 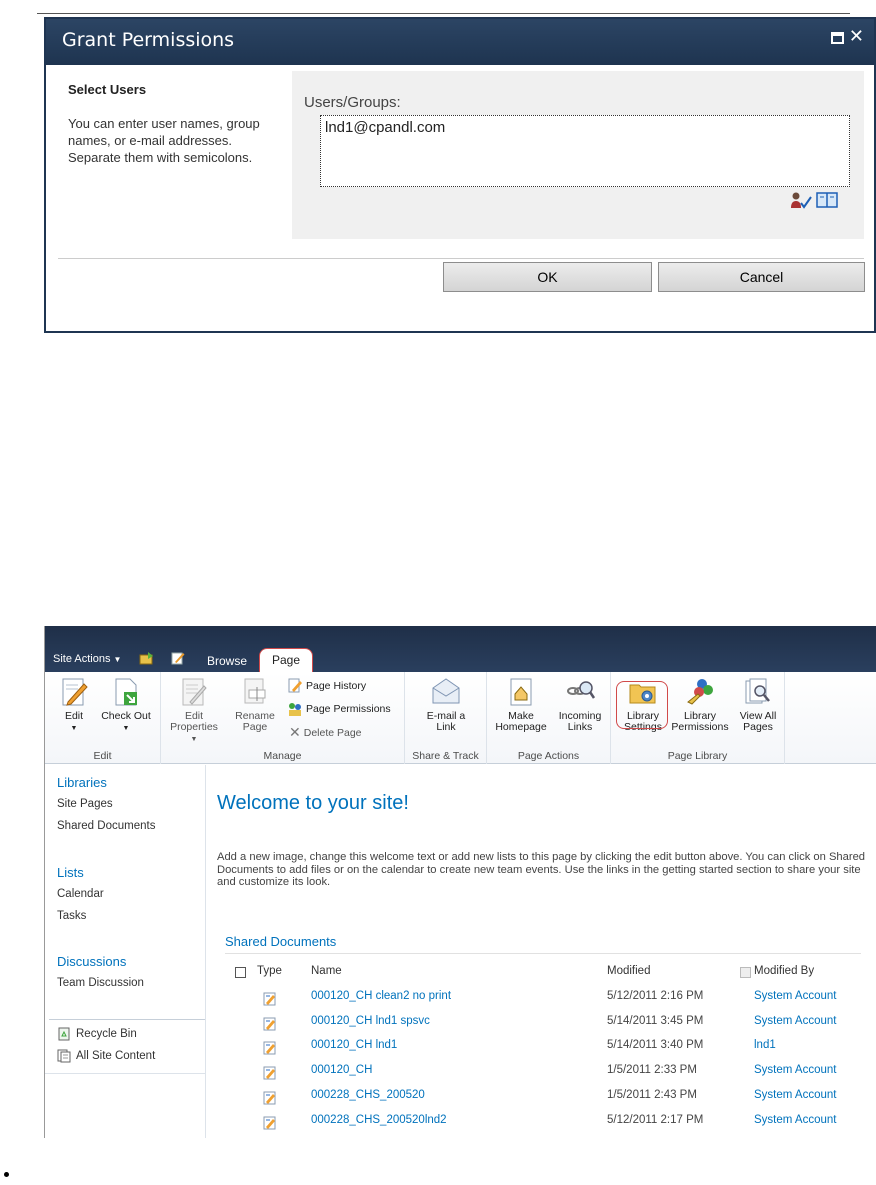 I want to click on library-settings-highlight, so click(x=642, y=705).